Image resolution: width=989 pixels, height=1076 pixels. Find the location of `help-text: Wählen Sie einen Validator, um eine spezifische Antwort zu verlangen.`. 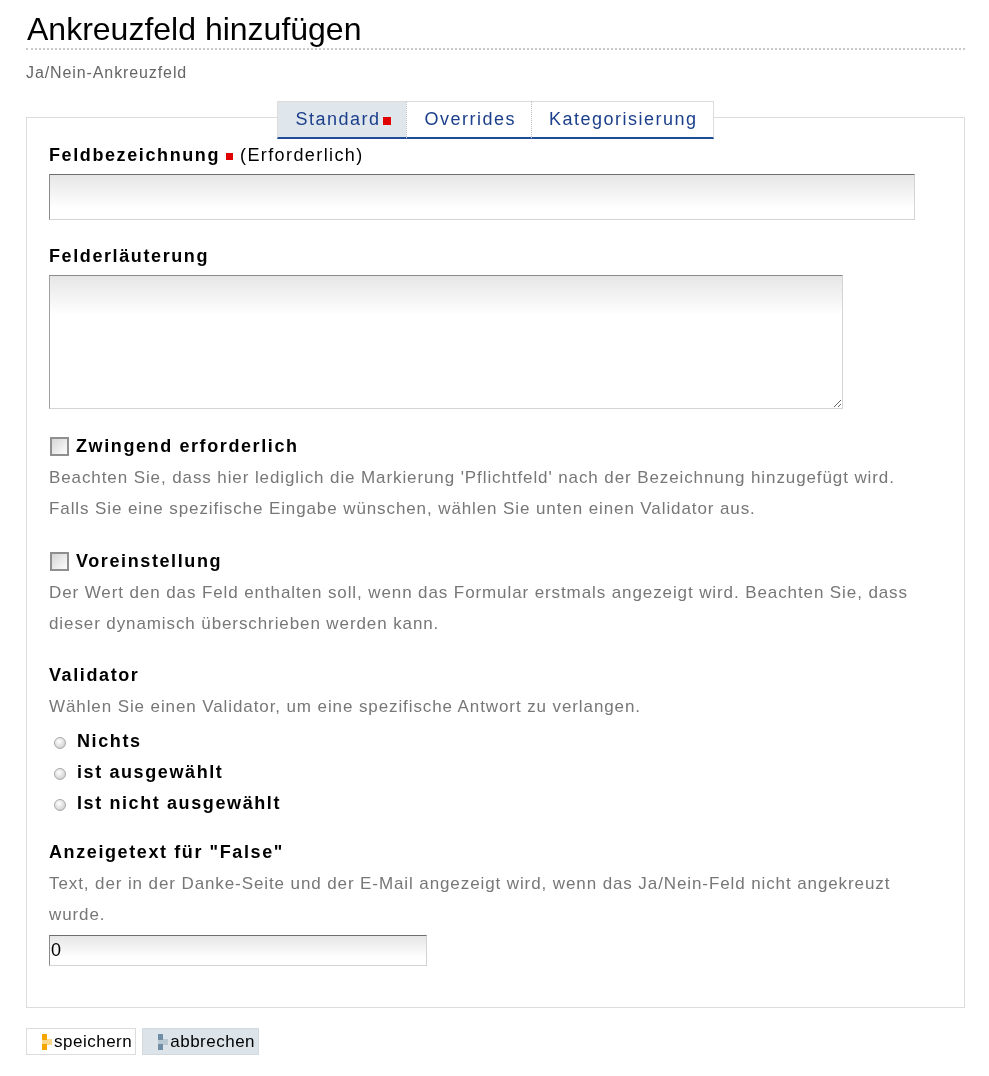

help-text: Wählen Sie einen Validator, um eine spezifische Antwort zu verlangen. is located at coordinates (345, 707).